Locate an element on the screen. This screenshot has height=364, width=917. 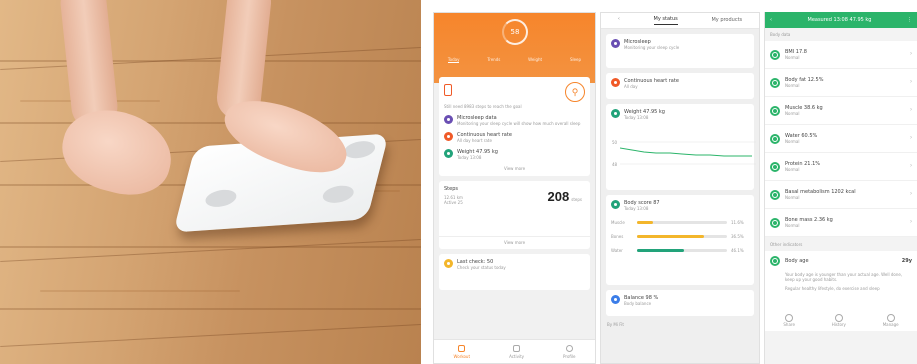
history-button: History is located at coordinates (839, 320).